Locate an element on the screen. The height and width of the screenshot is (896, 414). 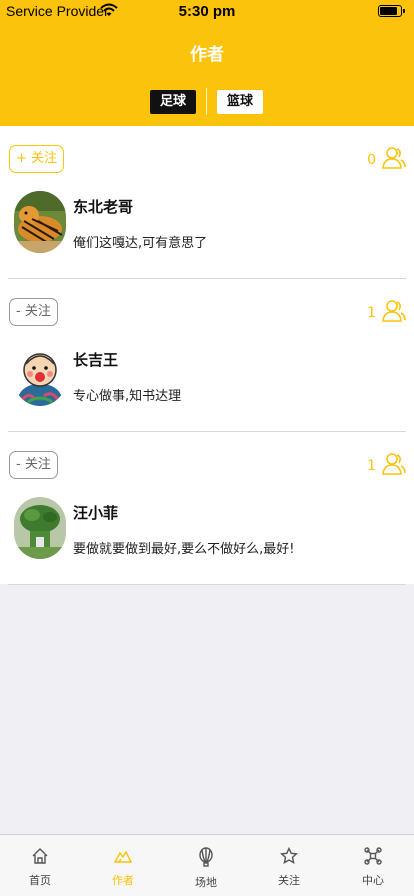
mountain-icon is located at coordinates (123, 856).